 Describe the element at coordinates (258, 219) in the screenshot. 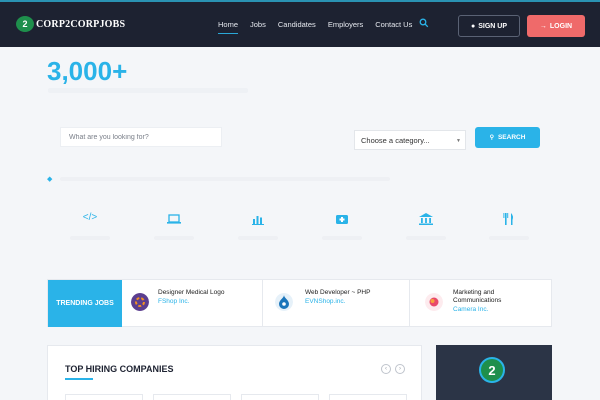

I see `bar-chart-icon` at that location.